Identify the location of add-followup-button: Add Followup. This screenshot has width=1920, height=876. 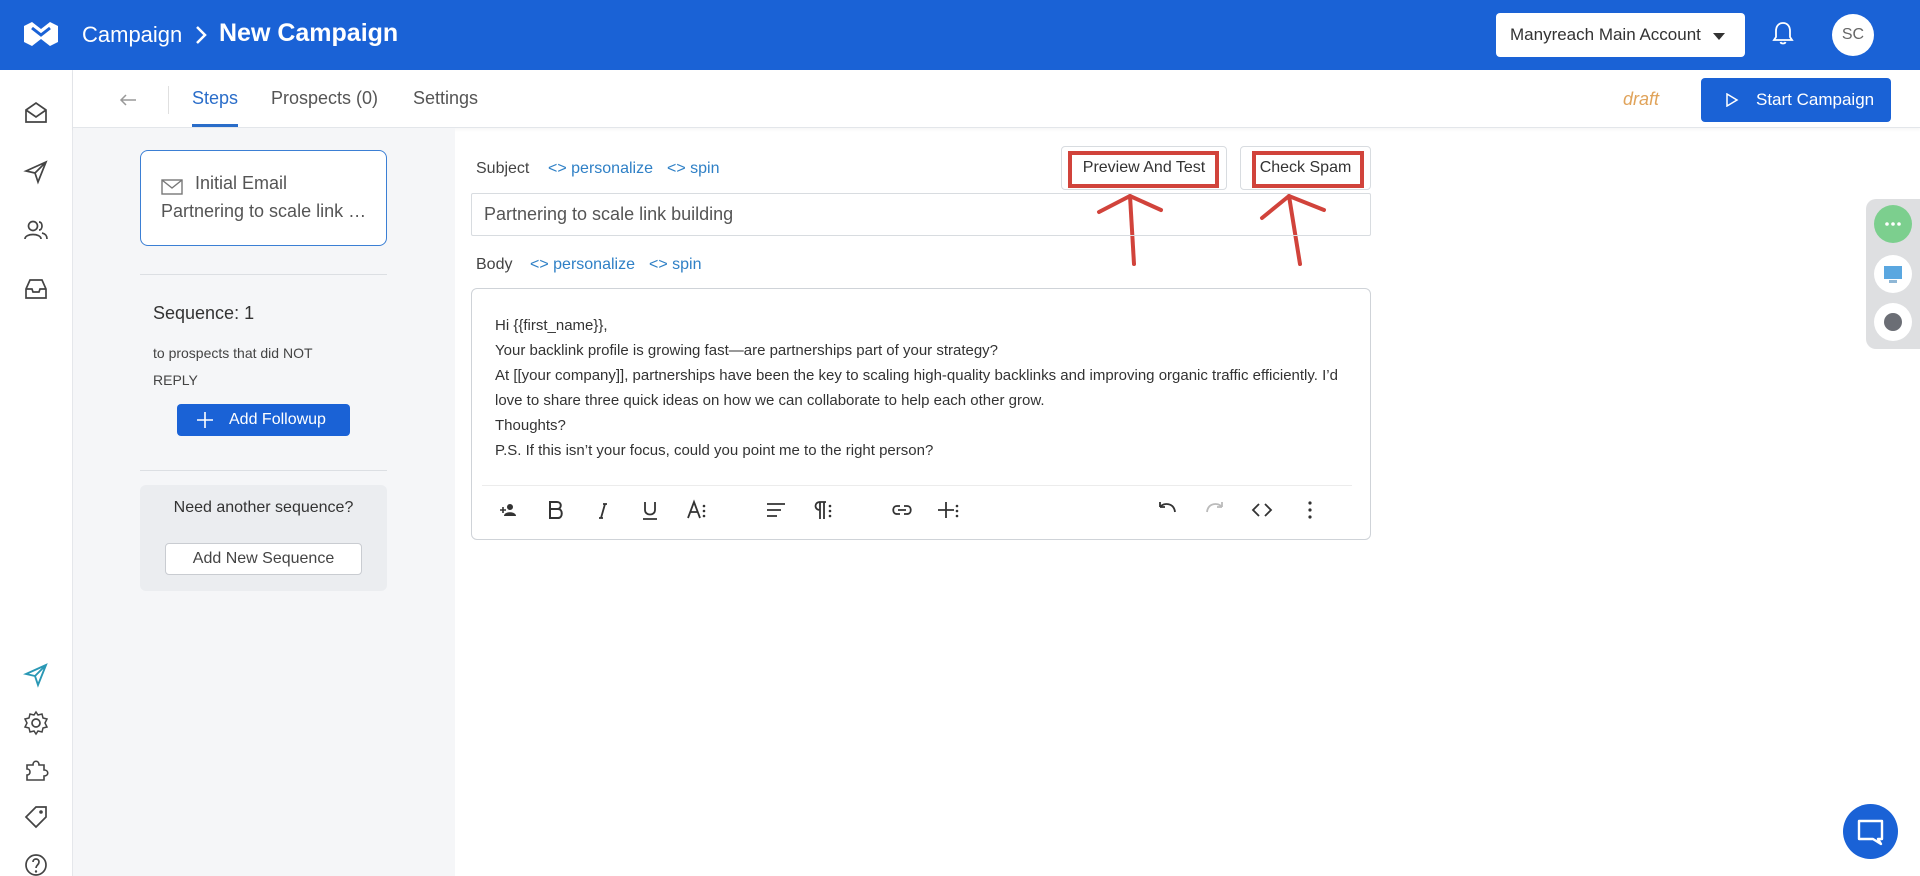
(263, 420).